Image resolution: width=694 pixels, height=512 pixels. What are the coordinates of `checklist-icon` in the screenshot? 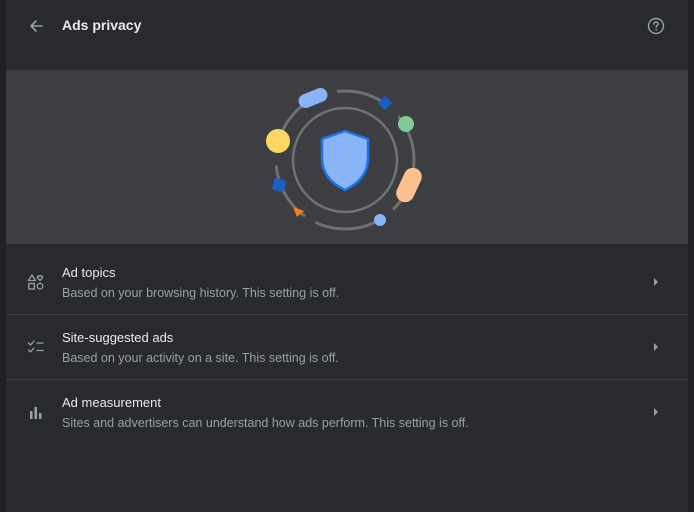 It's located at (36, 347).